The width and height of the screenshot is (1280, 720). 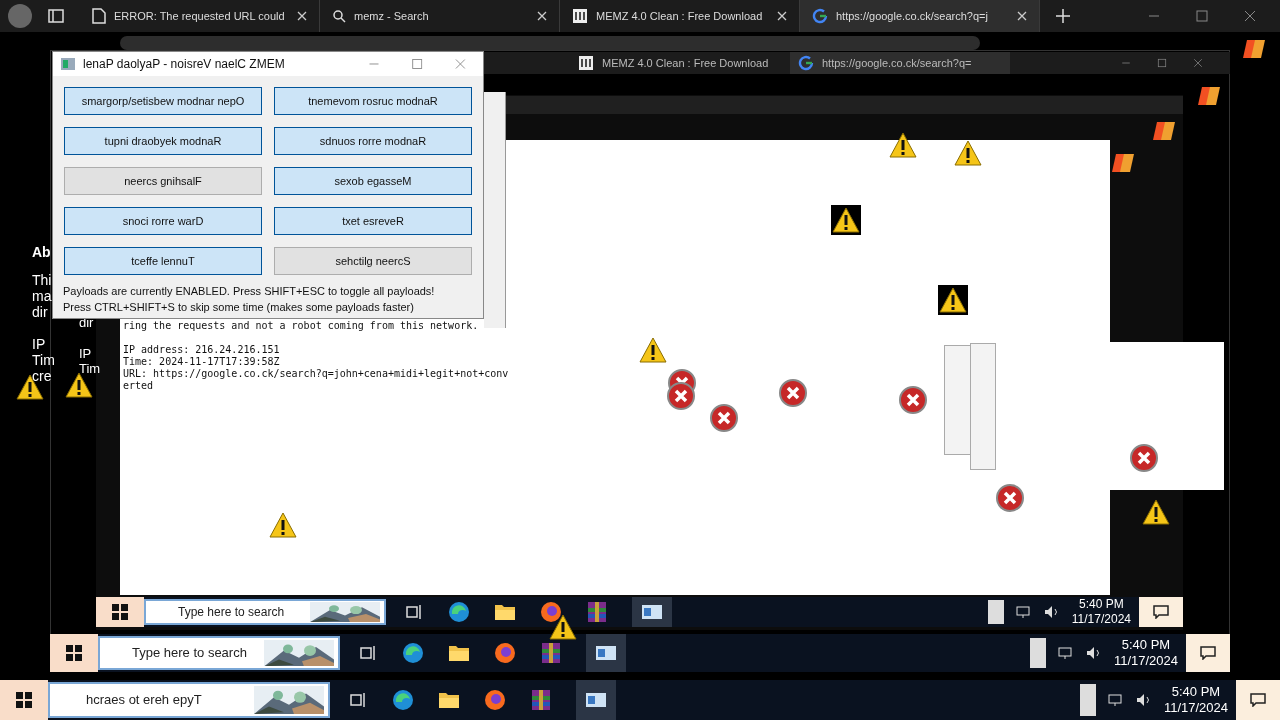 I want to click on payload-button: txet esreveR, so click(x=373, y=221).